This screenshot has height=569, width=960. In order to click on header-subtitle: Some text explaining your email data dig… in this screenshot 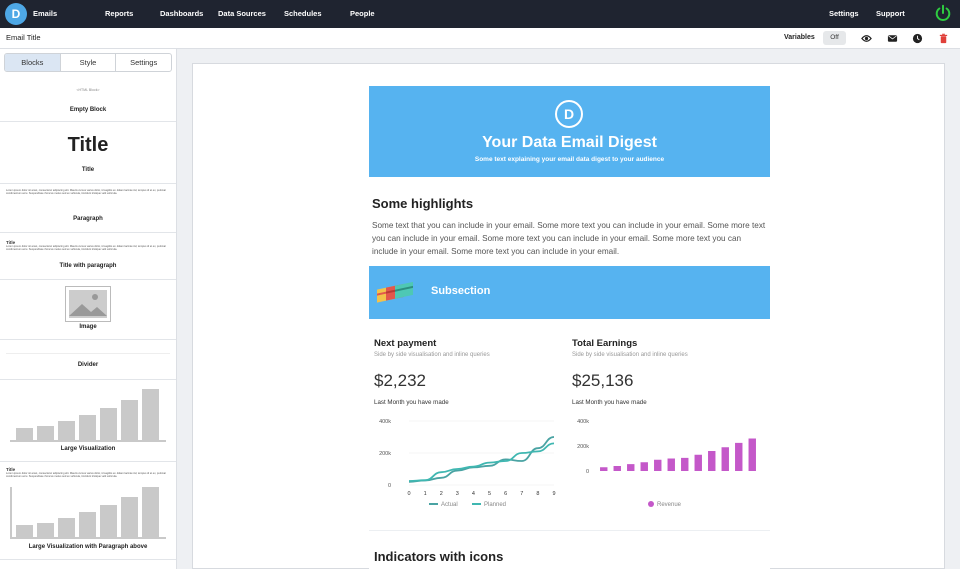, I will do `click(569, 159)`.